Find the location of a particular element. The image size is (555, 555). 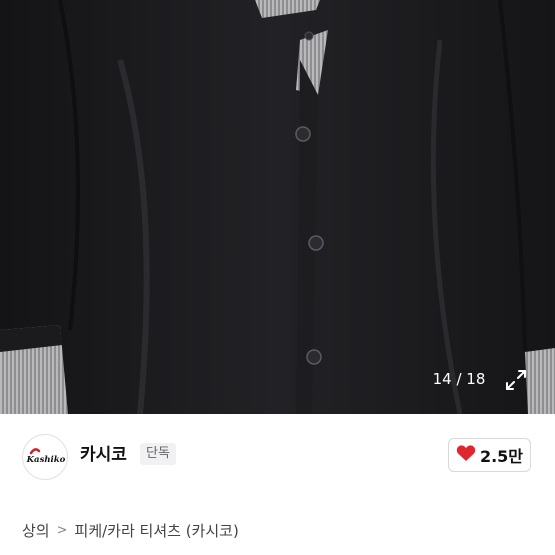

breadcrumb-category: 상의 is located at coordinates (36, 530).